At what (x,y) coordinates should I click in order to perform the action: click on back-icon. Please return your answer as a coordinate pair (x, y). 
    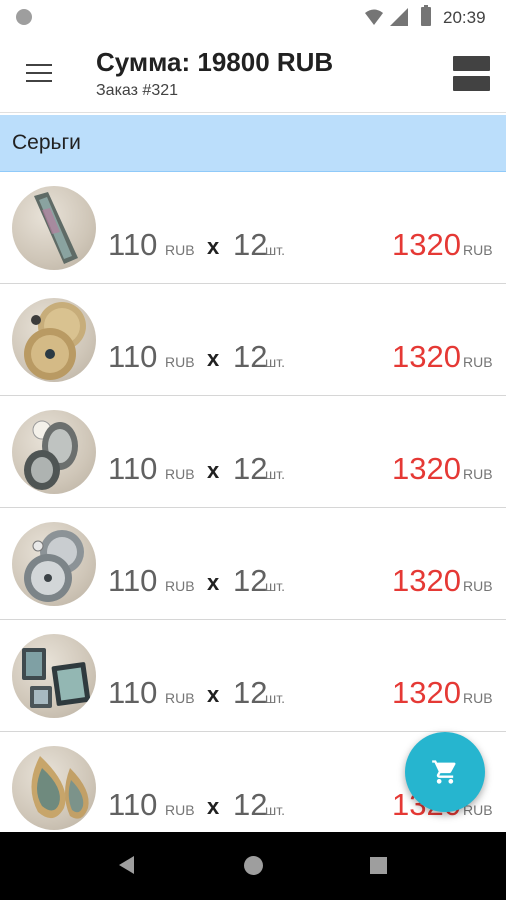
    Looking at the image, I should click on (126, 865).